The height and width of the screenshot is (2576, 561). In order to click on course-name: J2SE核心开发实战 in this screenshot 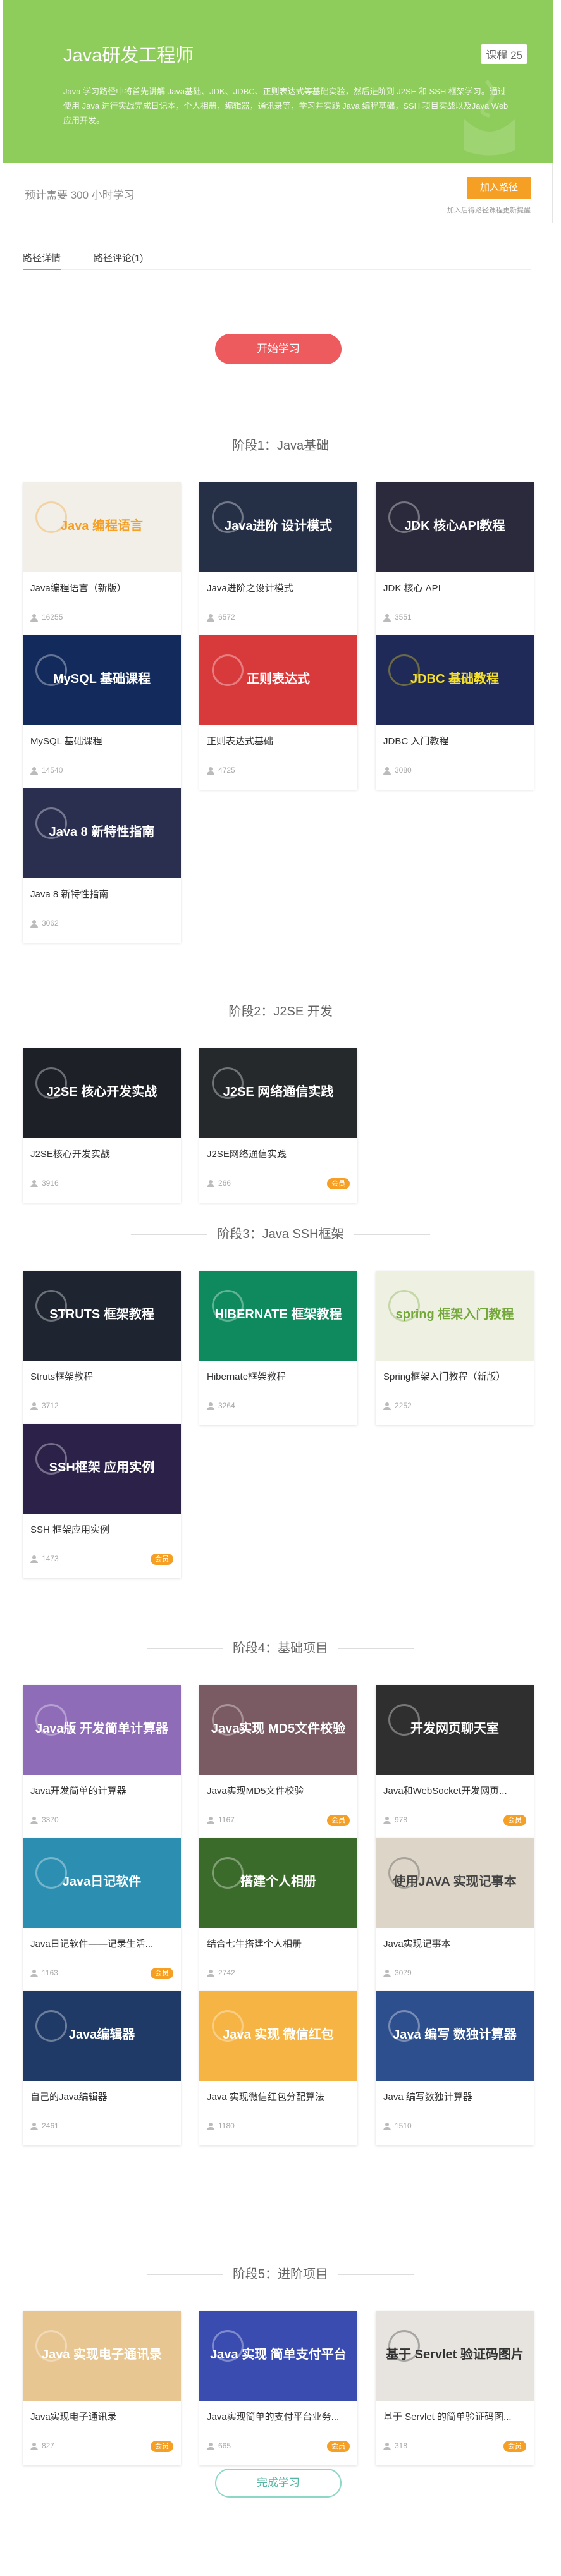, I will do `click(101, 1153)`.